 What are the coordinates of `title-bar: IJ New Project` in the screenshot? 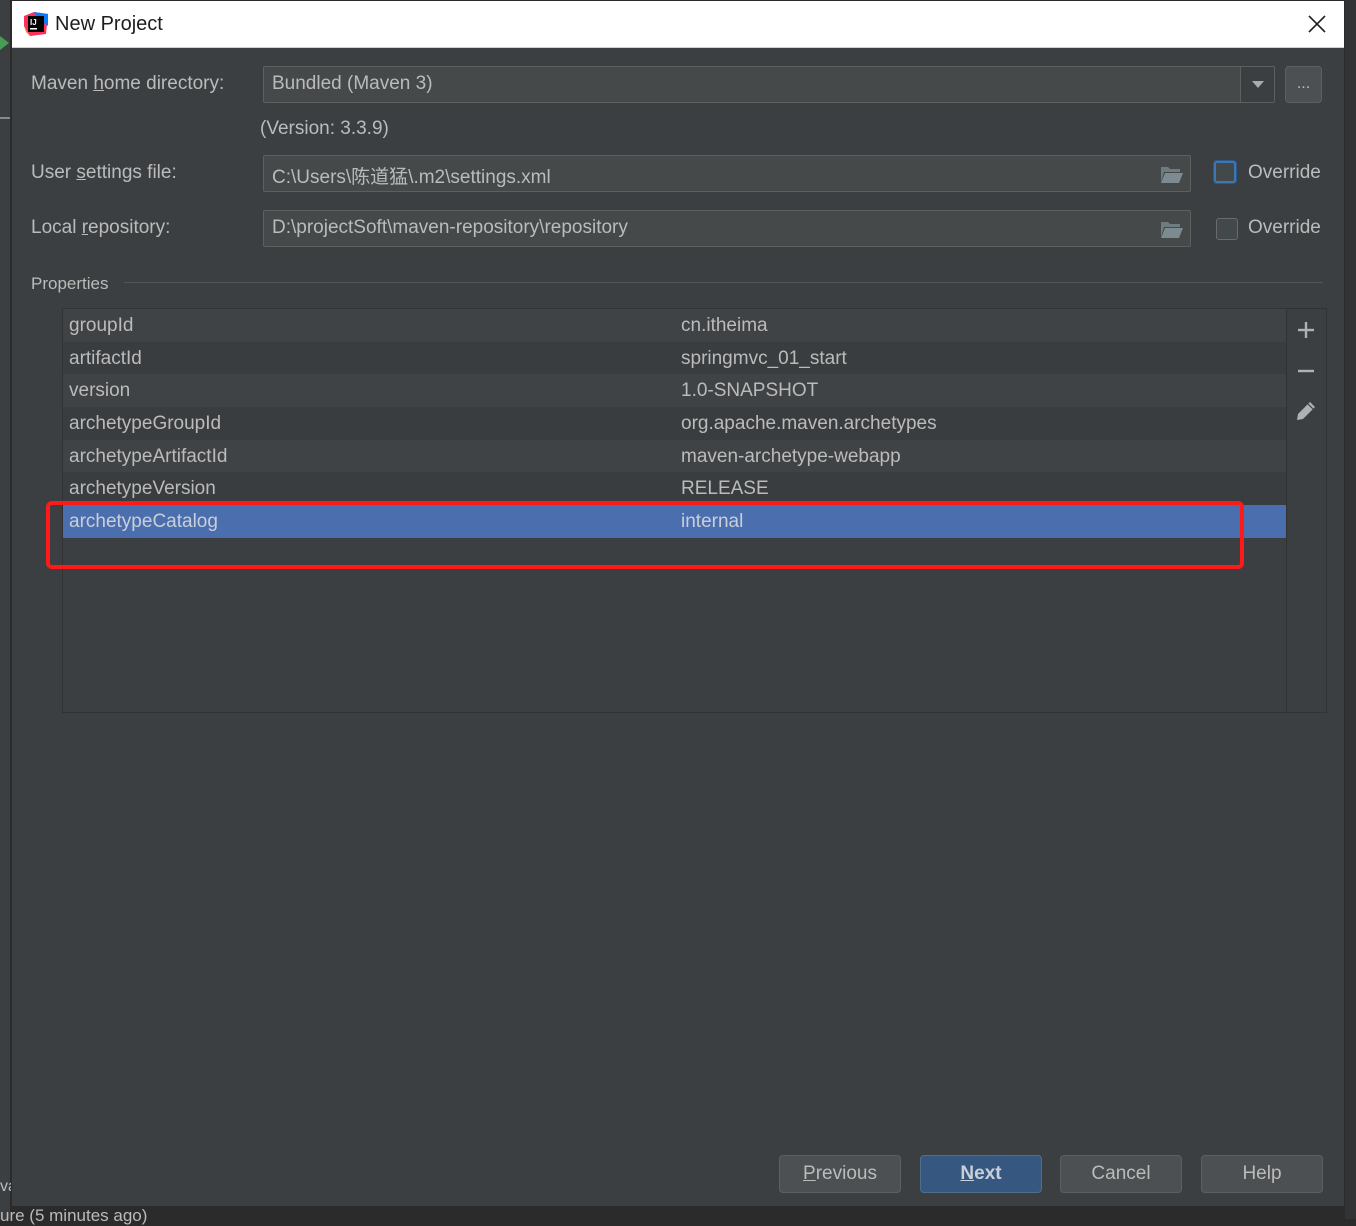 It's located at (678, 24).